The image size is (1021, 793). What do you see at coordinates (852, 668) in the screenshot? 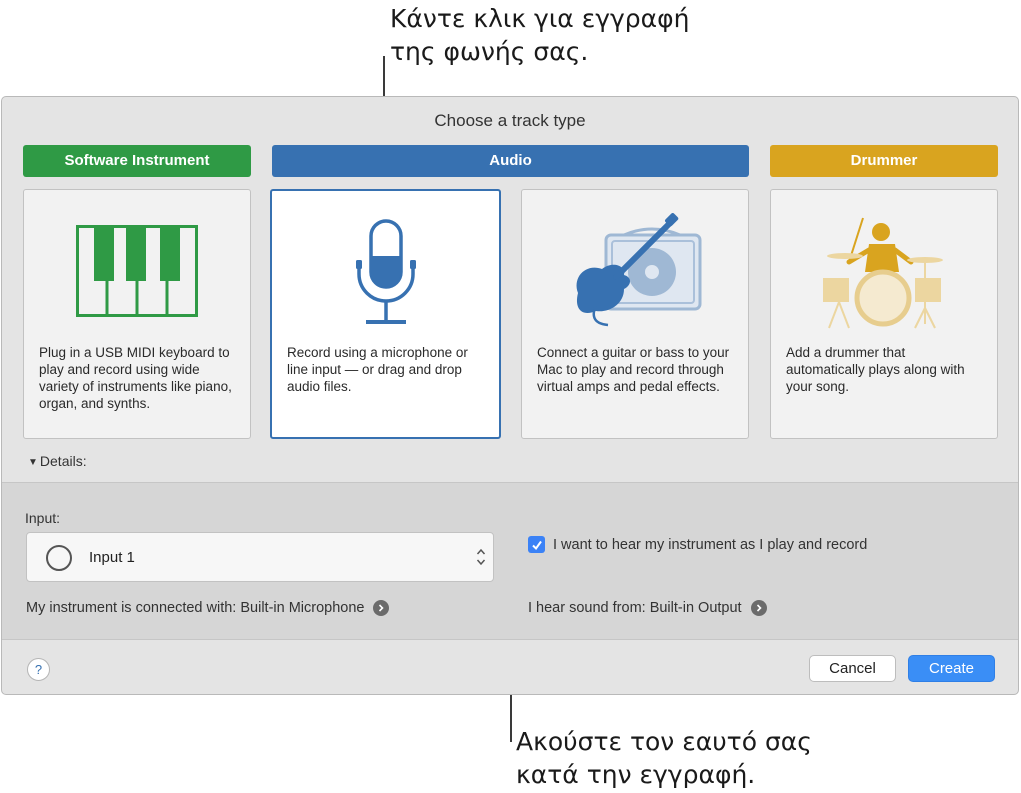
I see `cancel-button: Cancel` at bounding box center [852, 668].